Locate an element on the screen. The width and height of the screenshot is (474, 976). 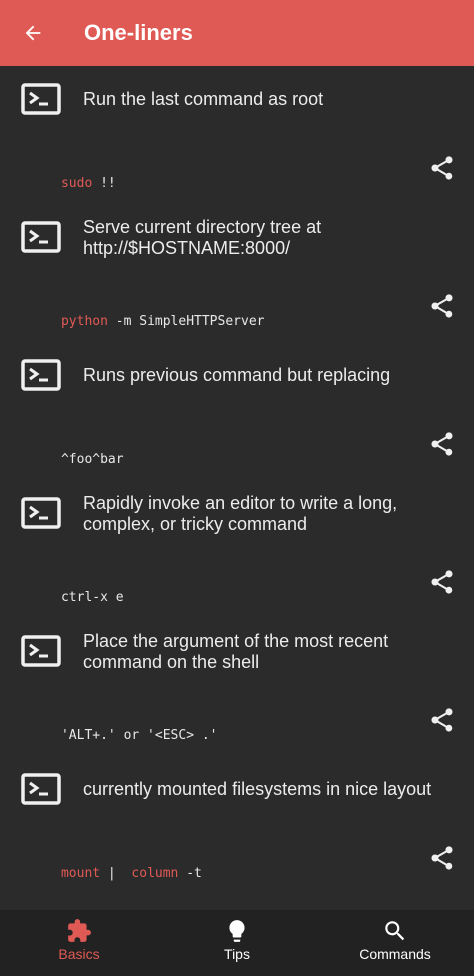
nav-basics: Basics is located at coordinates (79, 943).